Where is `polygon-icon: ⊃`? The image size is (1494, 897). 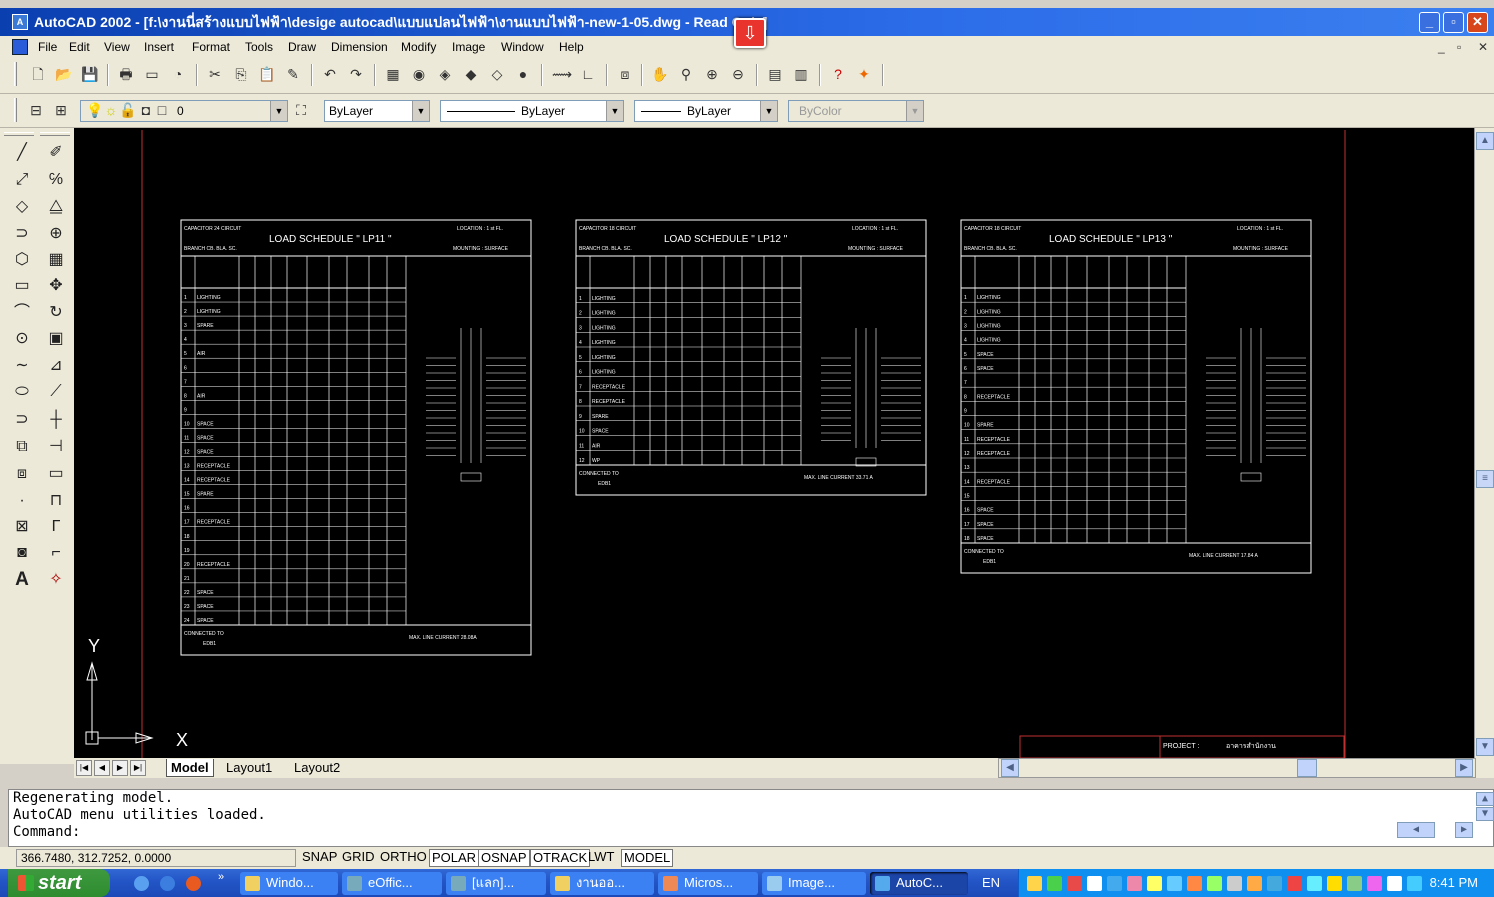 polygon-icon: ⊃ is located at coordinates (22, 234).